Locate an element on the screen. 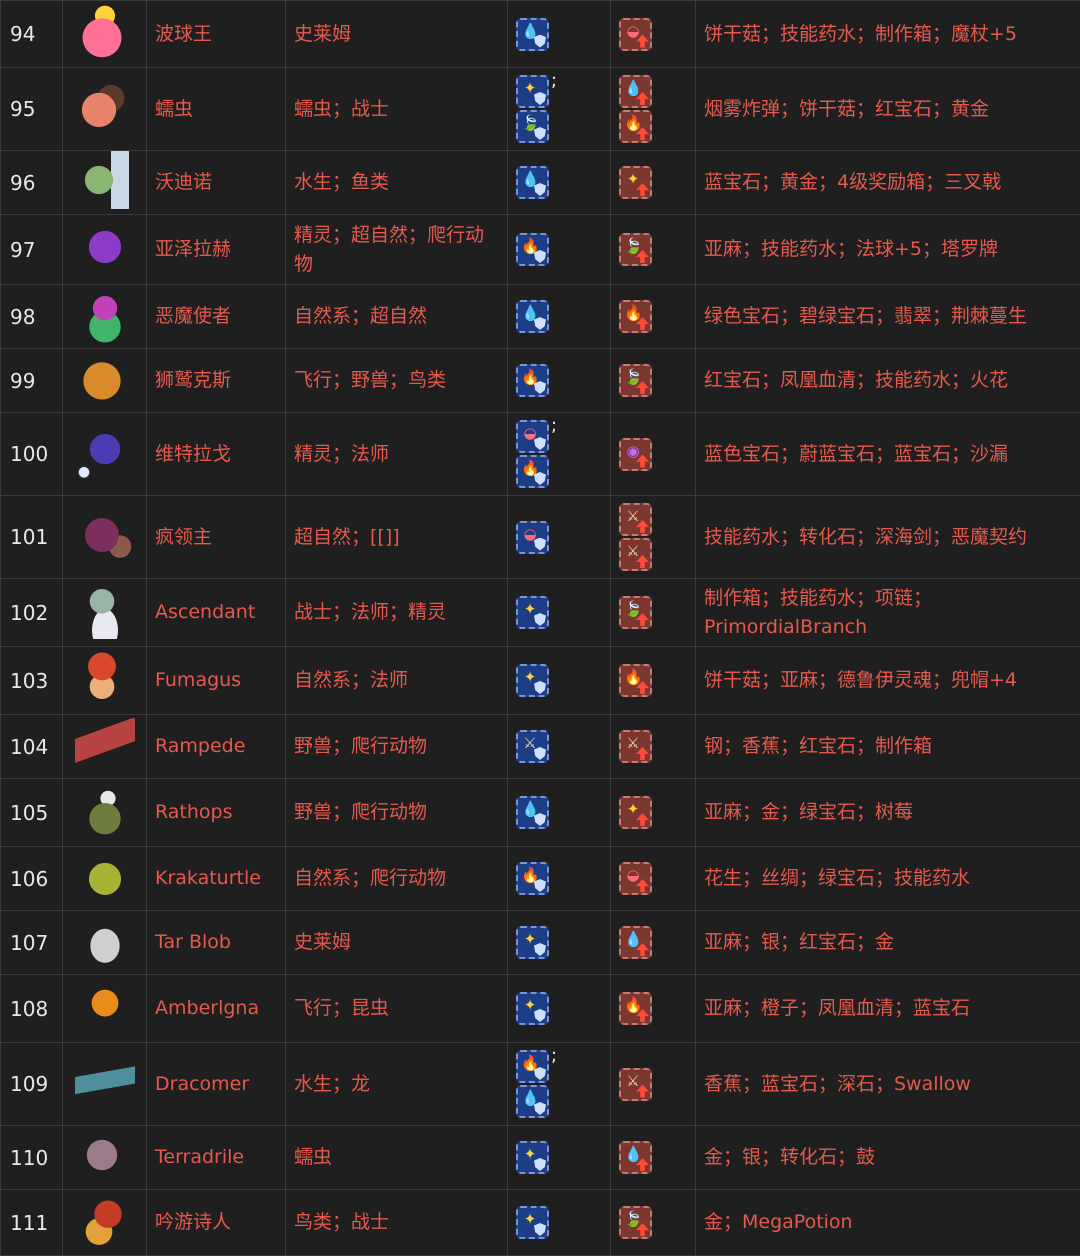 The image size is (1080, 1256). mushroom-kid-icon is located at coordinates (105, 678).